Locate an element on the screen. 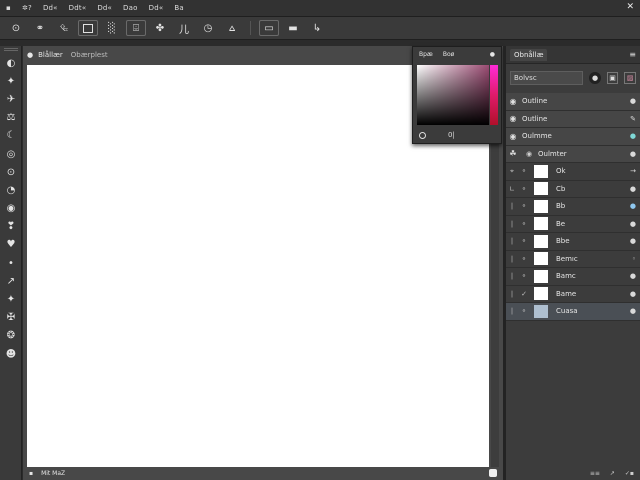 The image size is (640, 480). shape-tool-icon: ❂ is located at coordinates (11, 336).